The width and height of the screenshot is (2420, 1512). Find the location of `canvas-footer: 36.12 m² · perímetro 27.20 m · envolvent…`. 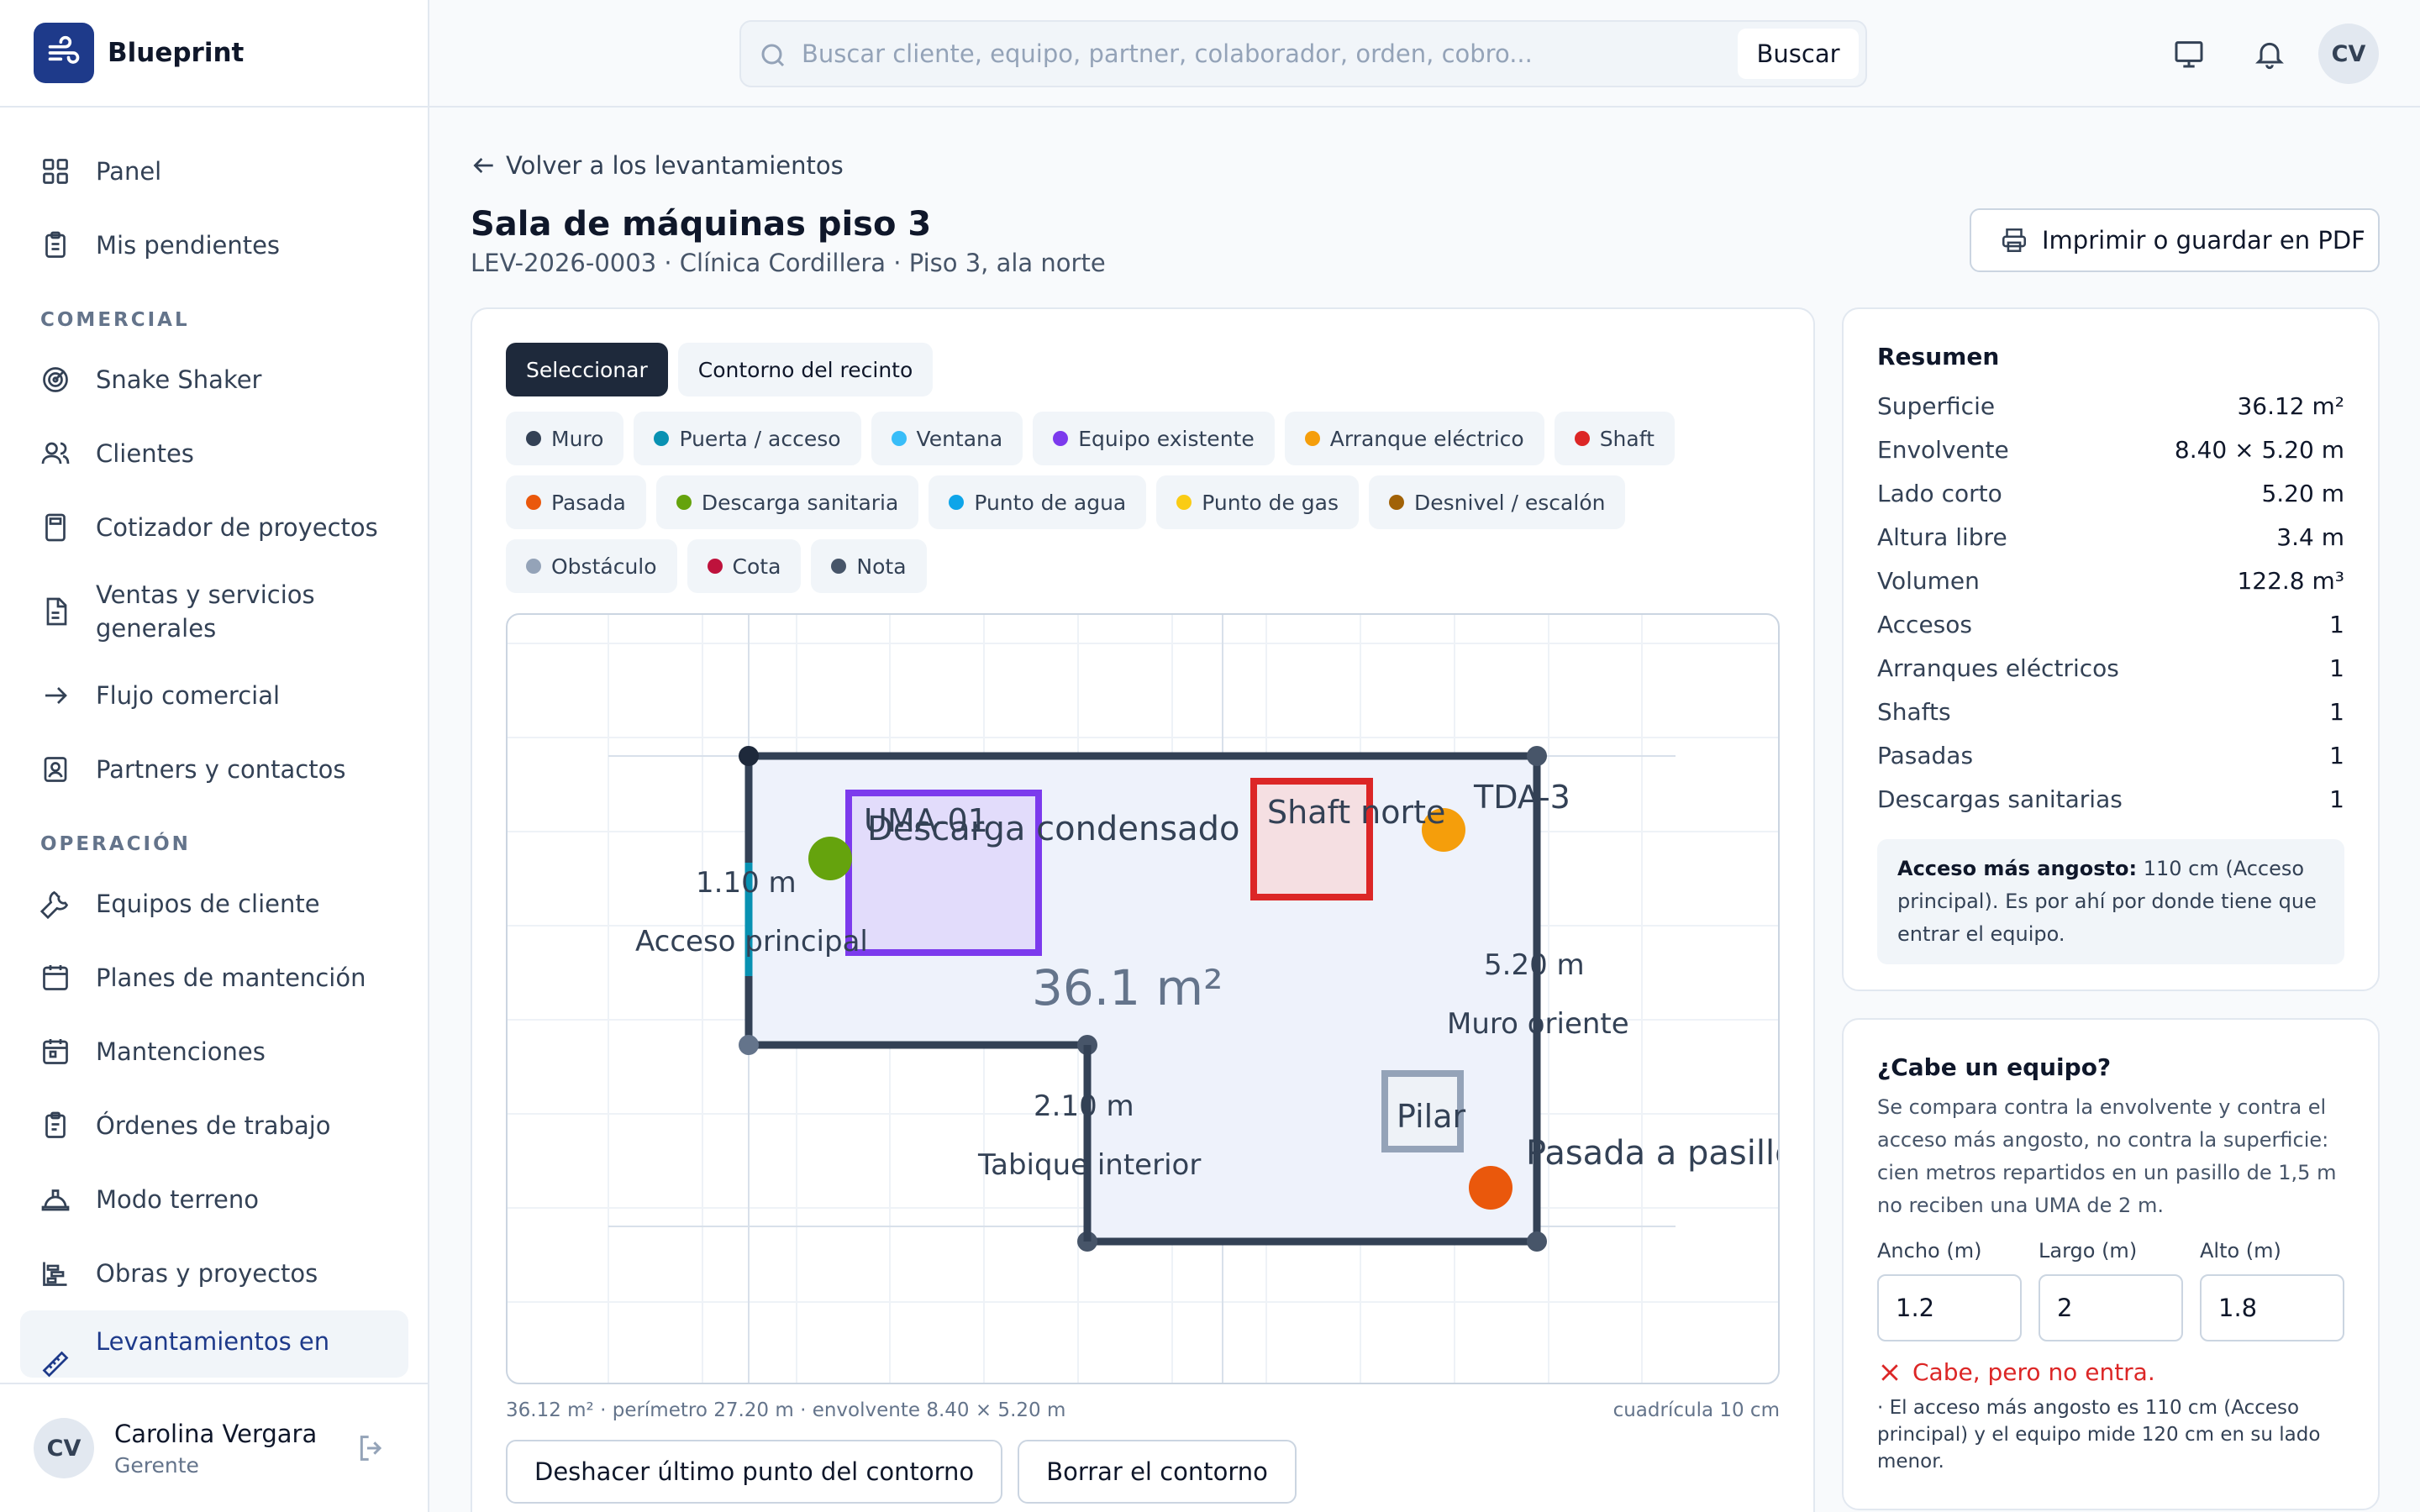

canvas-footer: 36.12 m² · perímetro 27.20 m · envolvent… is located at coordinates (1143, 1410).